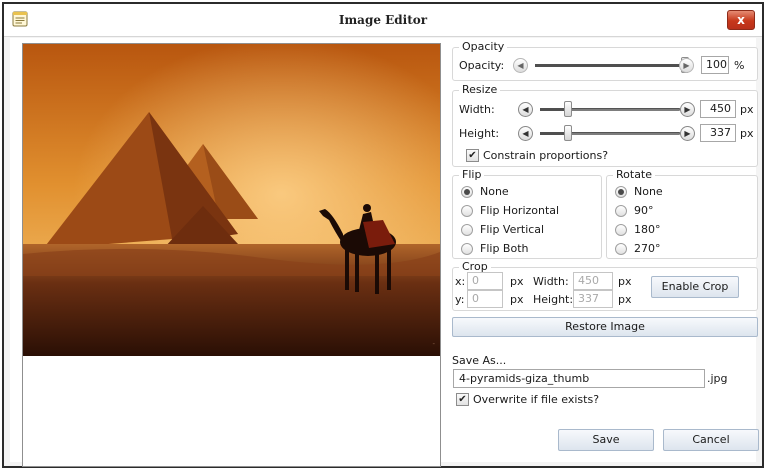 Image resolution: width=767 pixels, height=470 pixels. What do you see at coordinates (634, 174) in the screenshot?
I see `rotate-legend: Rotate` at bounding box center [634, 174].